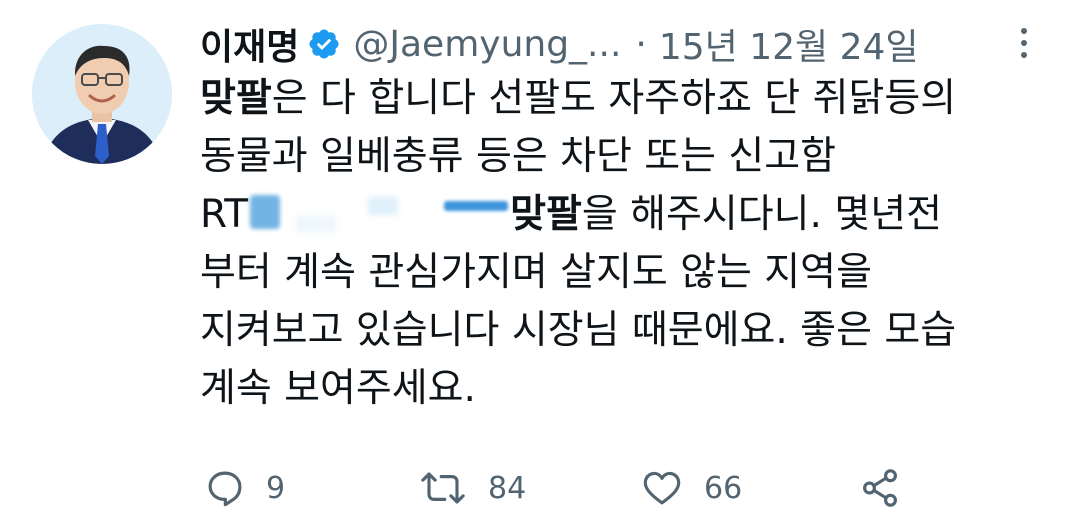 The image size is (1080, 528). I want to click on share-button, so click(880, 488).